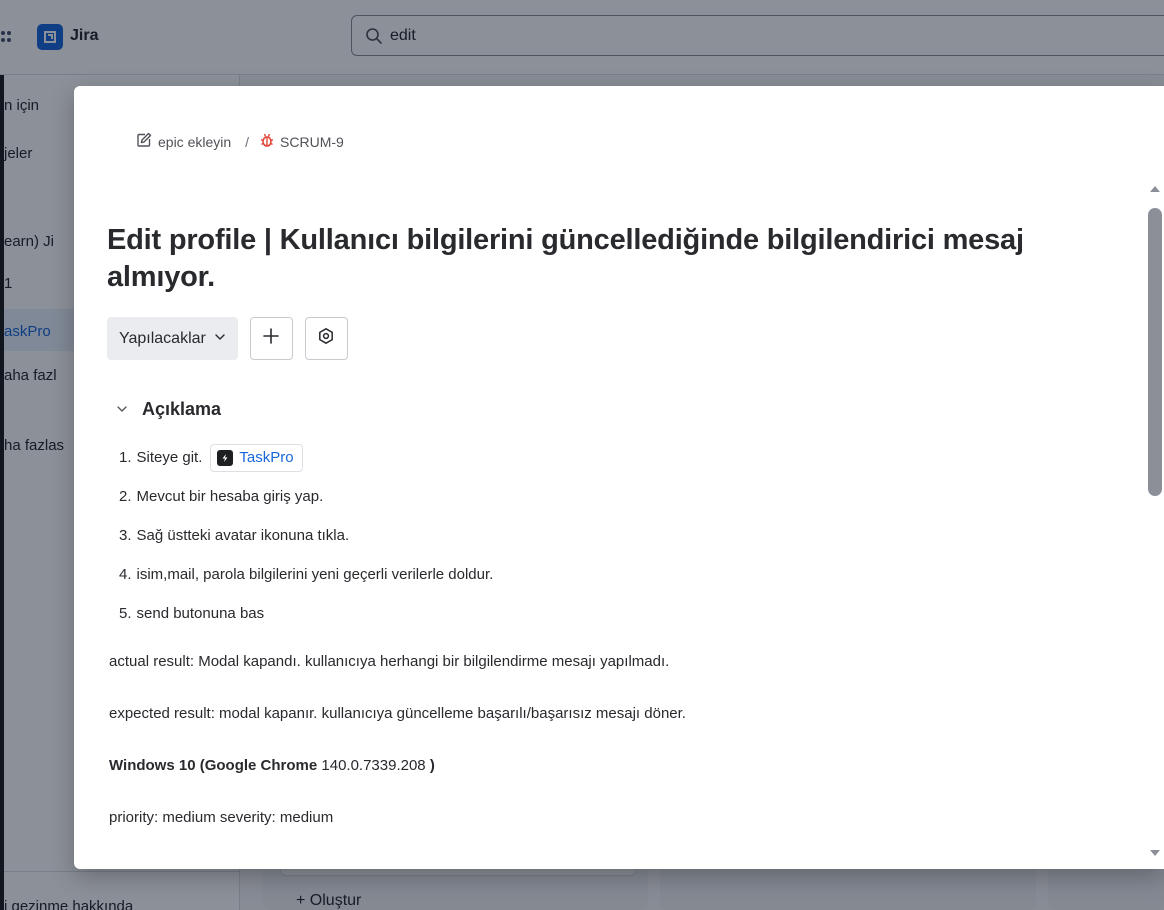 The height and width of the screenshot is (910, 1164). What do you see at coordinates (225, 457) in the screenshot?
I see `link-favicon-icon` at bounding box center [225, 457].